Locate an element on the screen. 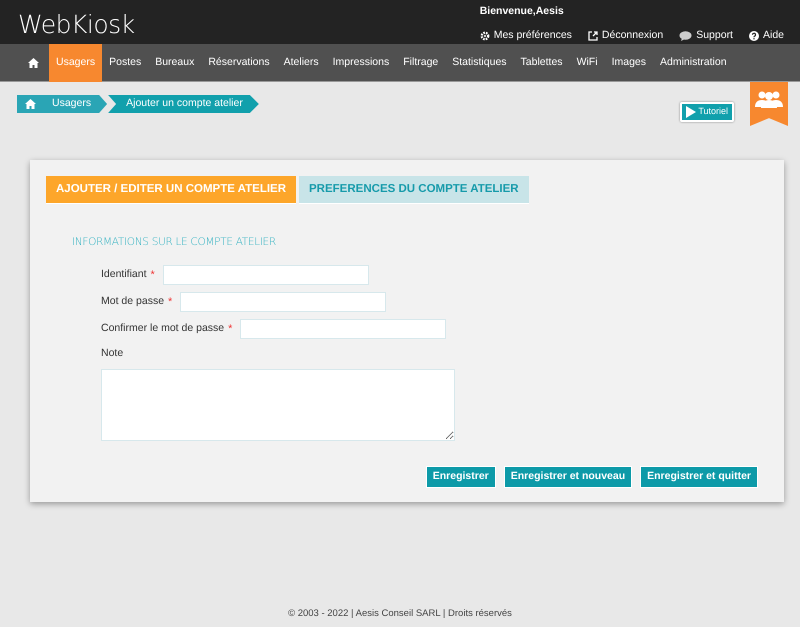 This screenshot has width=800, height=627. nav-item: Ateliers is located at coordinates (301, 63).